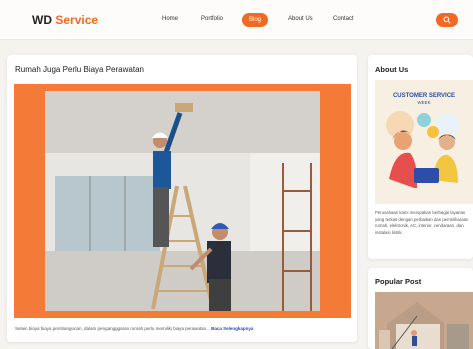 Image resolution: width=473 pixels, height=349 pixels. I want to click on popular-post-image, so click(424, 320).